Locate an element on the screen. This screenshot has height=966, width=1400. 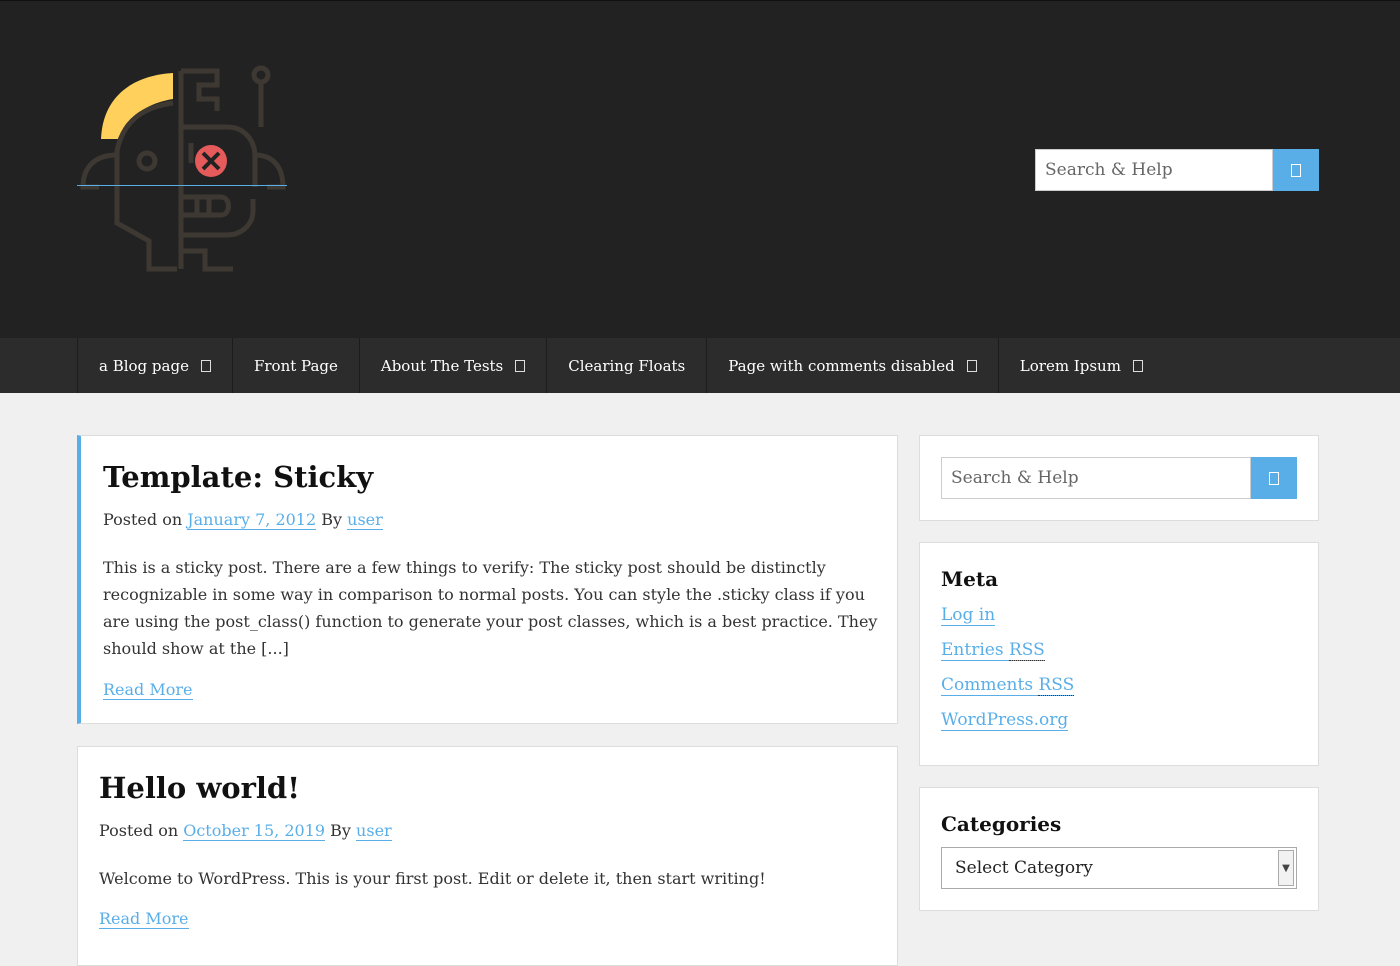
post-title: Hello world! is located at coordinates (199, 788).